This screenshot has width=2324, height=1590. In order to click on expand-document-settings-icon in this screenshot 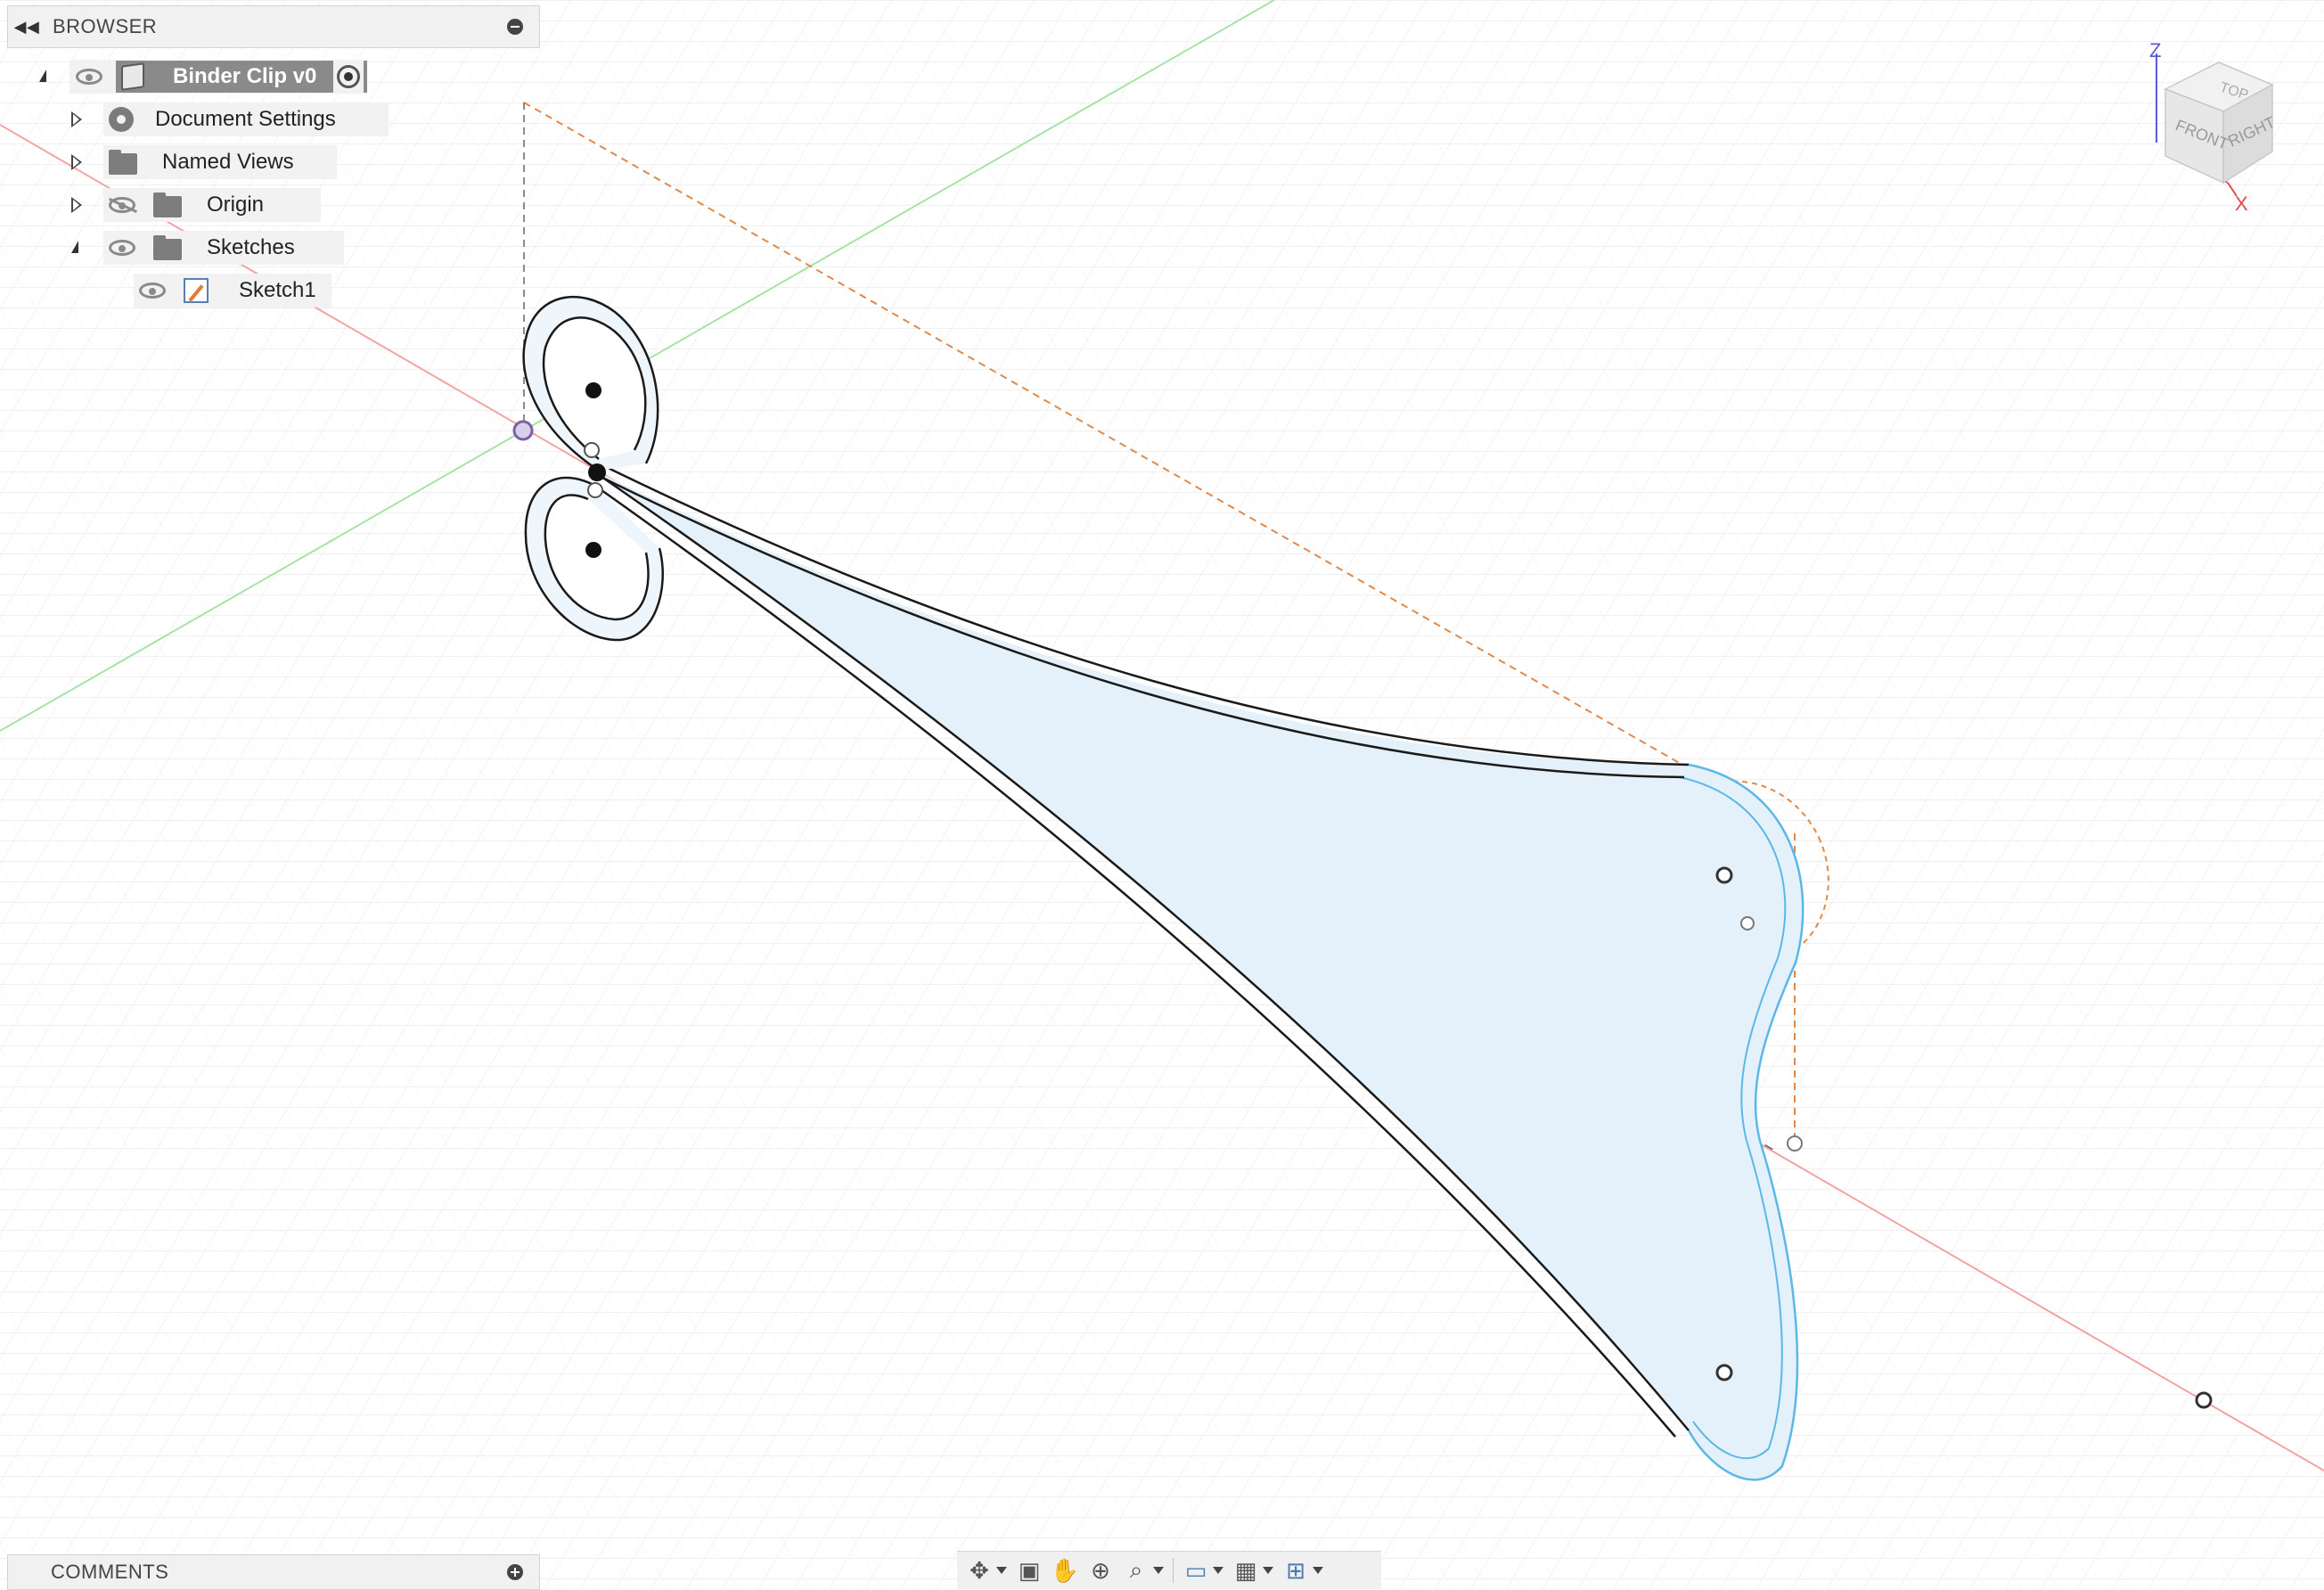, I will do `click(76, 119)`.